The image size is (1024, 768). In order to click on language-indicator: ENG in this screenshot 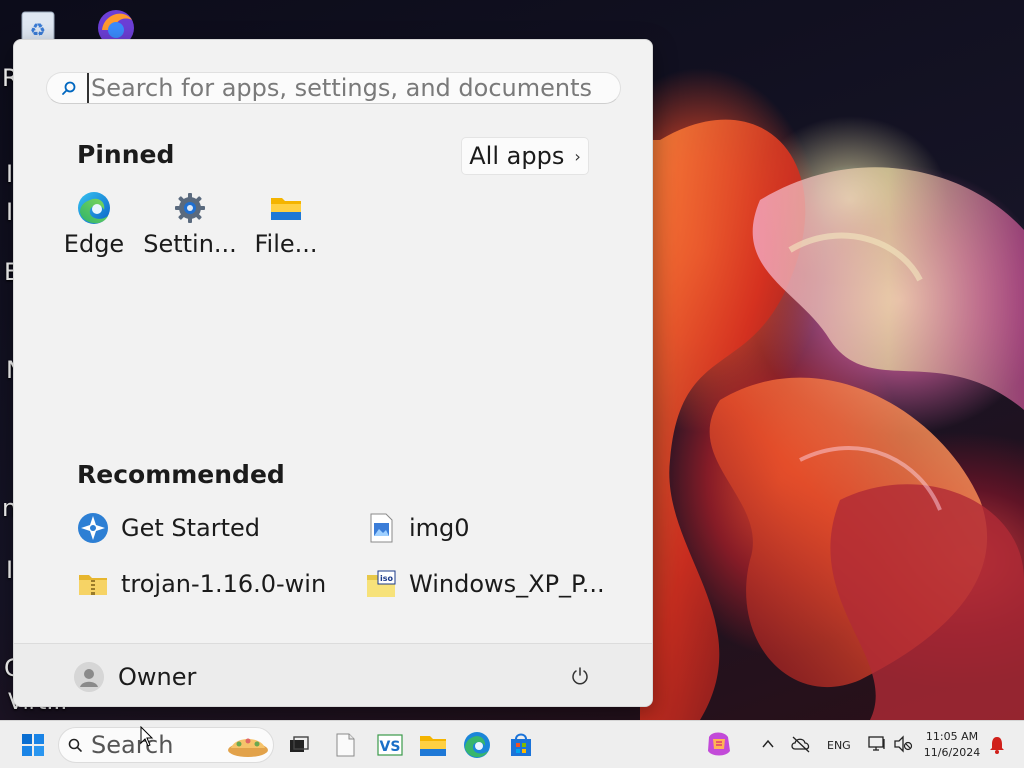, I will do `click(839, 745)`.